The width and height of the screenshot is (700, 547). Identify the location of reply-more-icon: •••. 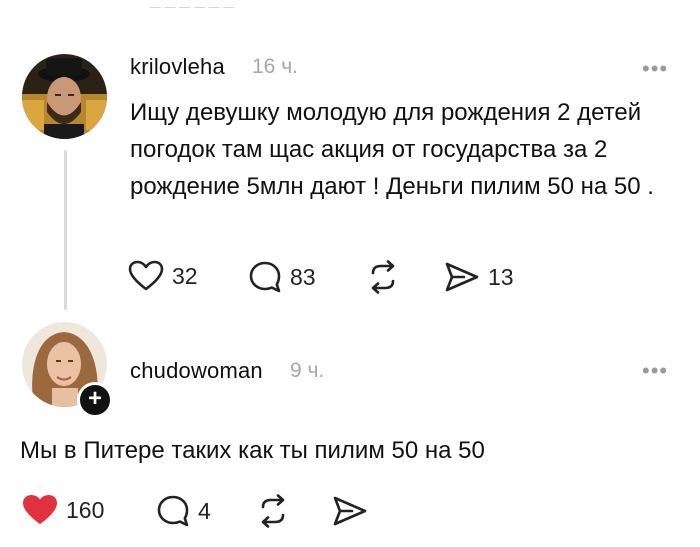
(655, 371).